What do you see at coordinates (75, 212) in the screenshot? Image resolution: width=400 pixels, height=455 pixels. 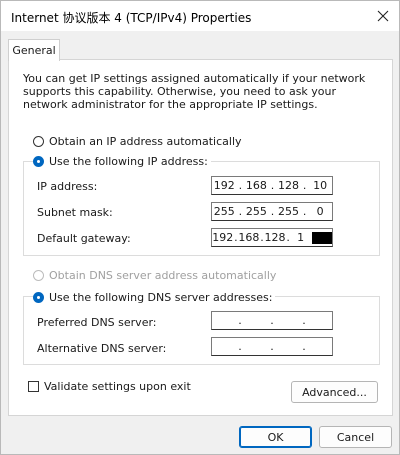 I see `subnet-mask-label: Subnet mask:` at bounding box center [75, 212].